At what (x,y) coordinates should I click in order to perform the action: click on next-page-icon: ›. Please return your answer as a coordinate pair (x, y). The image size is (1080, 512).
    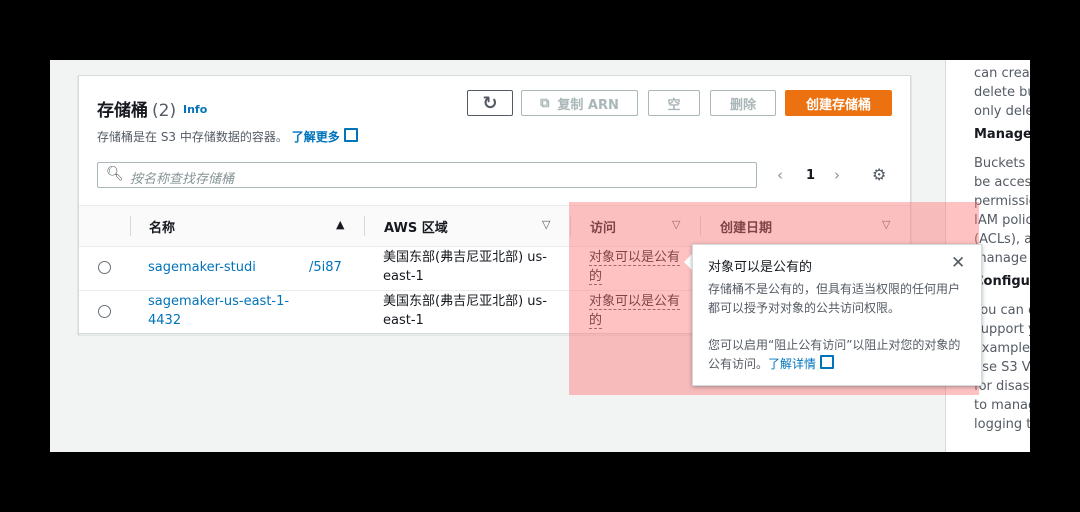
    Looking at the image, I should click on (837, 175).